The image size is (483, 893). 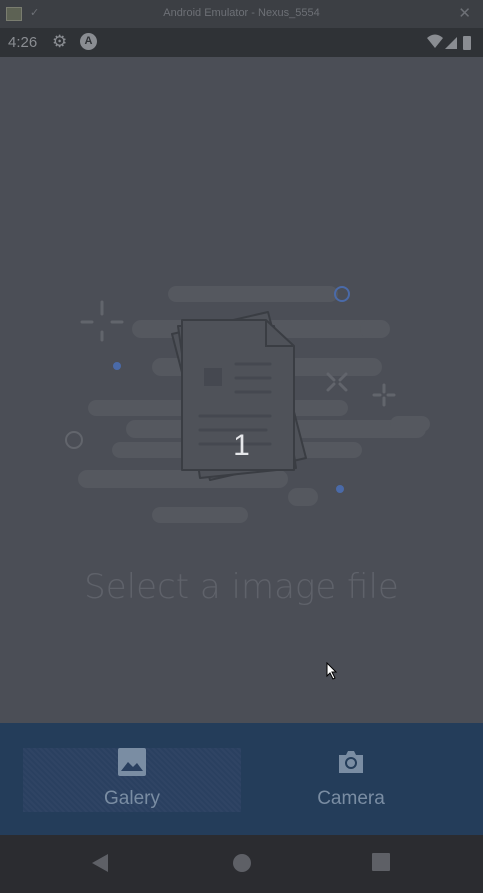 I want to click on recents-icon, so click(x=381, y=862).